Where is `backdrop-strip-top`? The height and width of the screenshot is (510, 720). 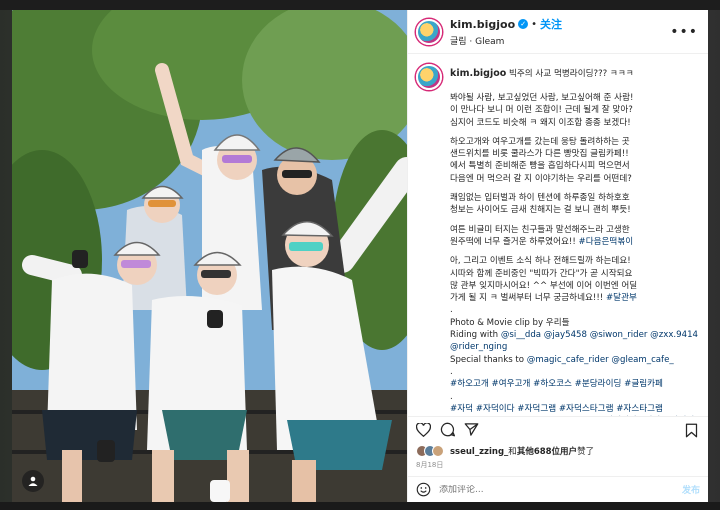
backdrop-strip-top is located at coordinates (360, 5).